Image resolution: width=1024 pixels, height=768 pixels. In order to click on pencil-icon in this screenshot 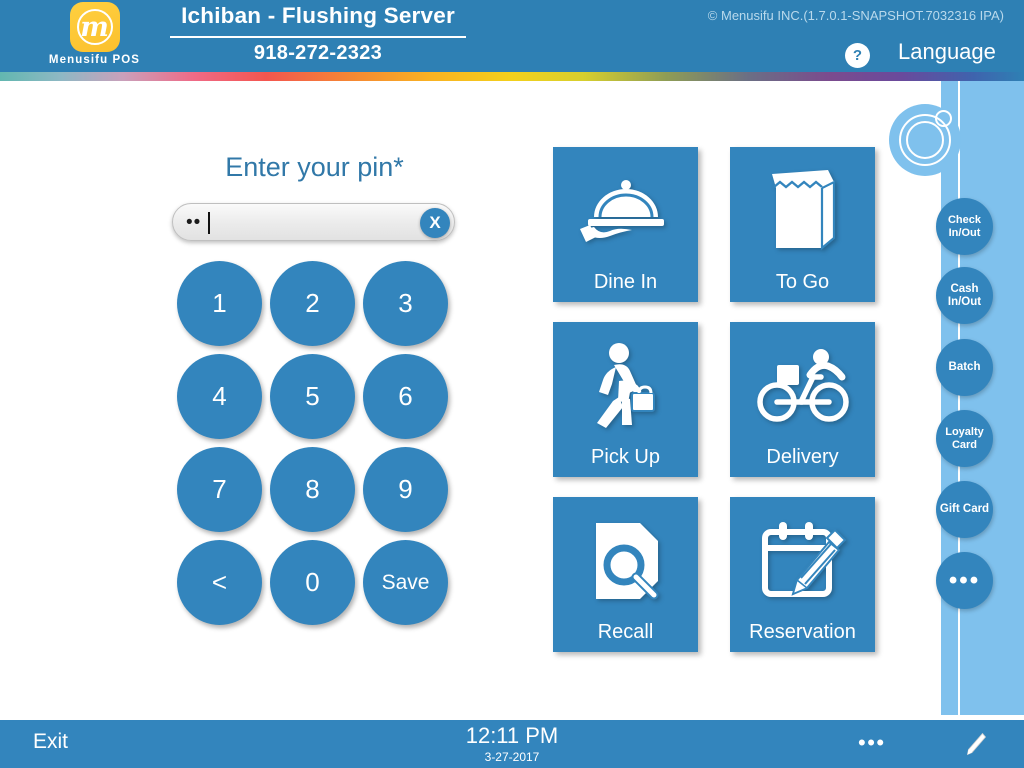, I will do `click(975, 746)`.